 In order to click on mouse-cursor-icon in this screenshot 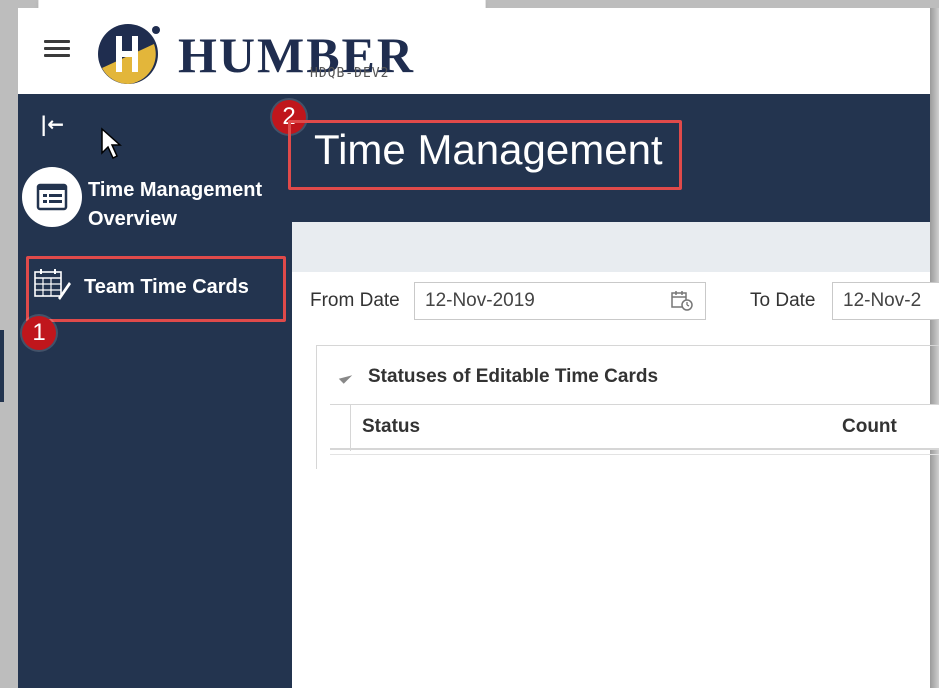, I will do `click(112, 146)`.